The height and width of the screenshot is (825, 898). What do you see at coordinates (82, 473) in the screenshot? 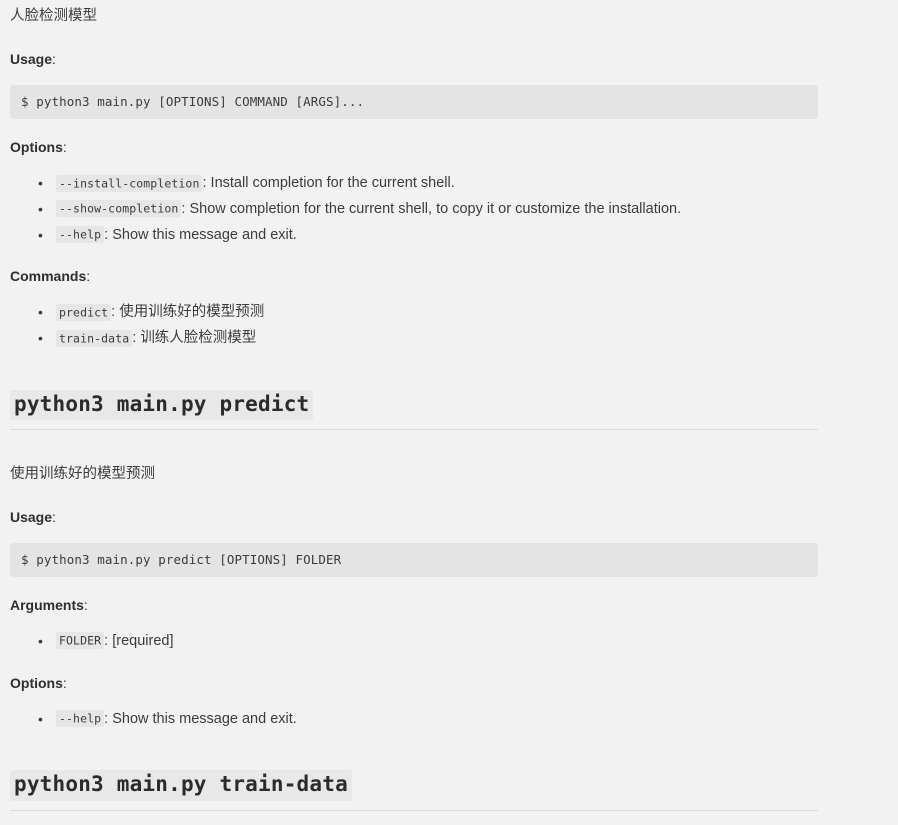
I see `predict-description: 使用训练好的模型预测` at bounding box center [82, 473].